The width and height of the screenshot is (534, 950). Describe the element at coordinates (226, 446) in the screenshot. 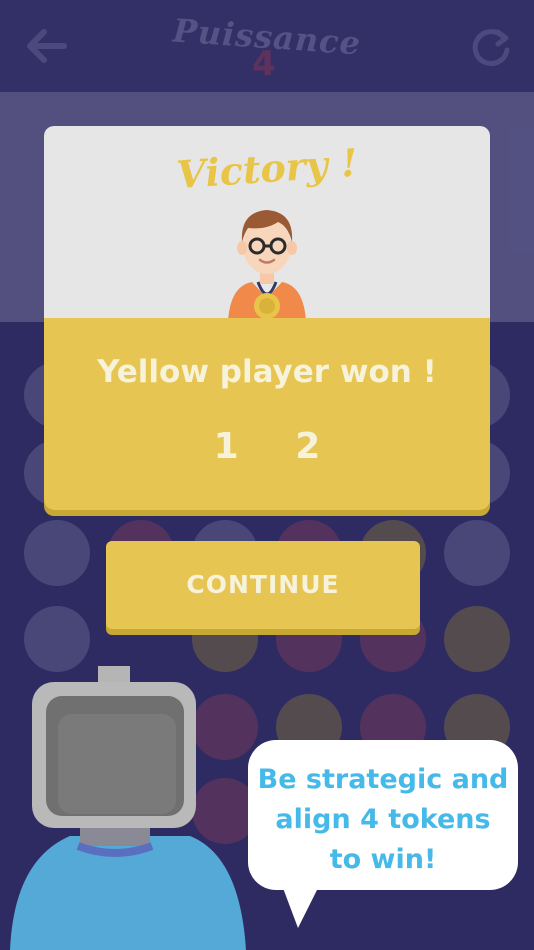

I see `score-player-1: 1` at that location.